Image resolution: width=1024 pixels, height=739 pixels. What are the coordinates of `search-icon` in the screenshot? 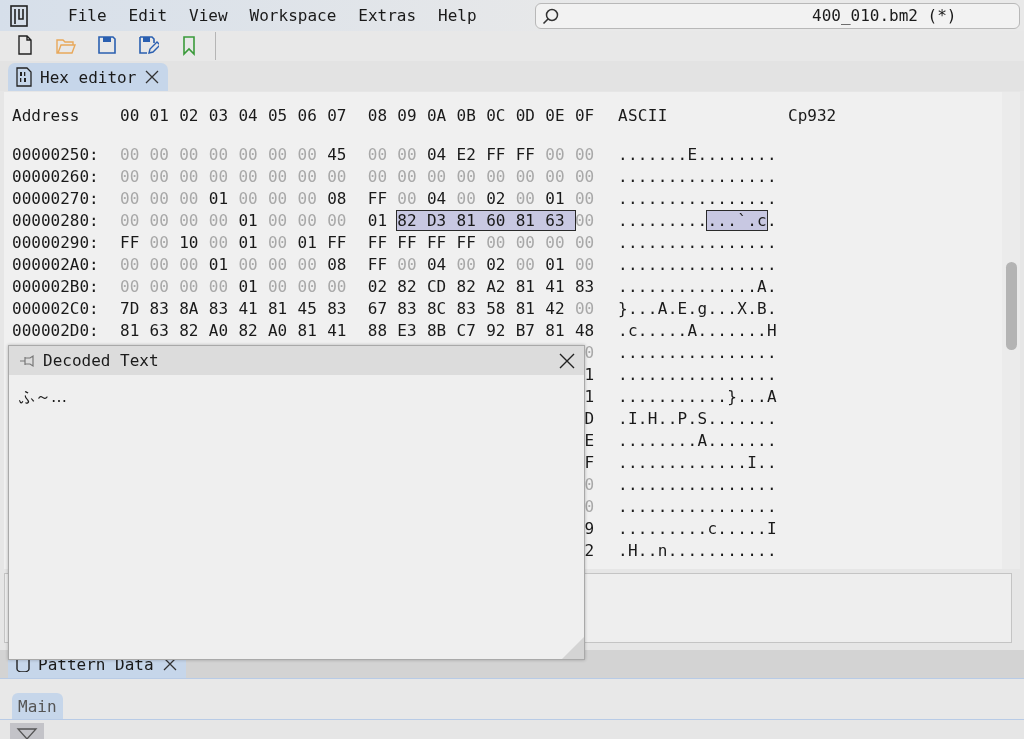 It's located at (551, 16).